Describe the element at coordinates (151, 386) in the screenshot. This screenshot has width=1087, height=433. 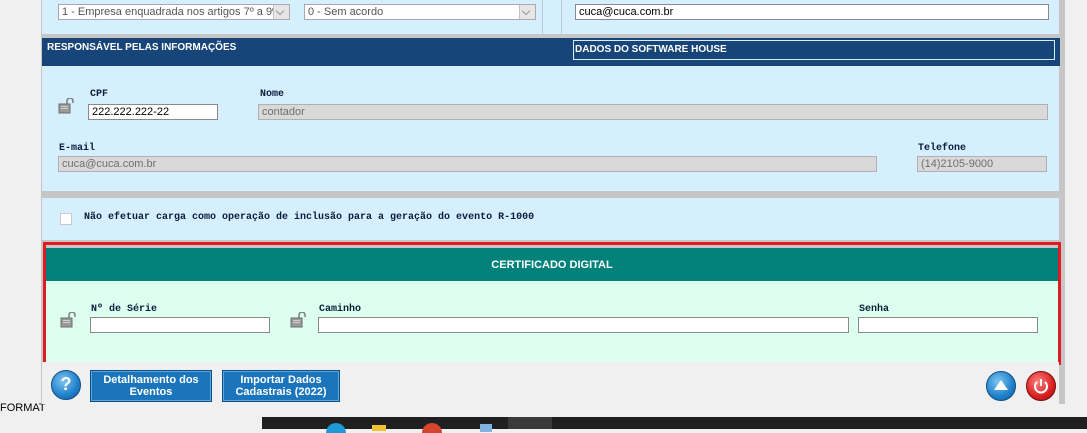
I see `detalhamento-eventos-button: Detalhamento dos Eventos` at that location.